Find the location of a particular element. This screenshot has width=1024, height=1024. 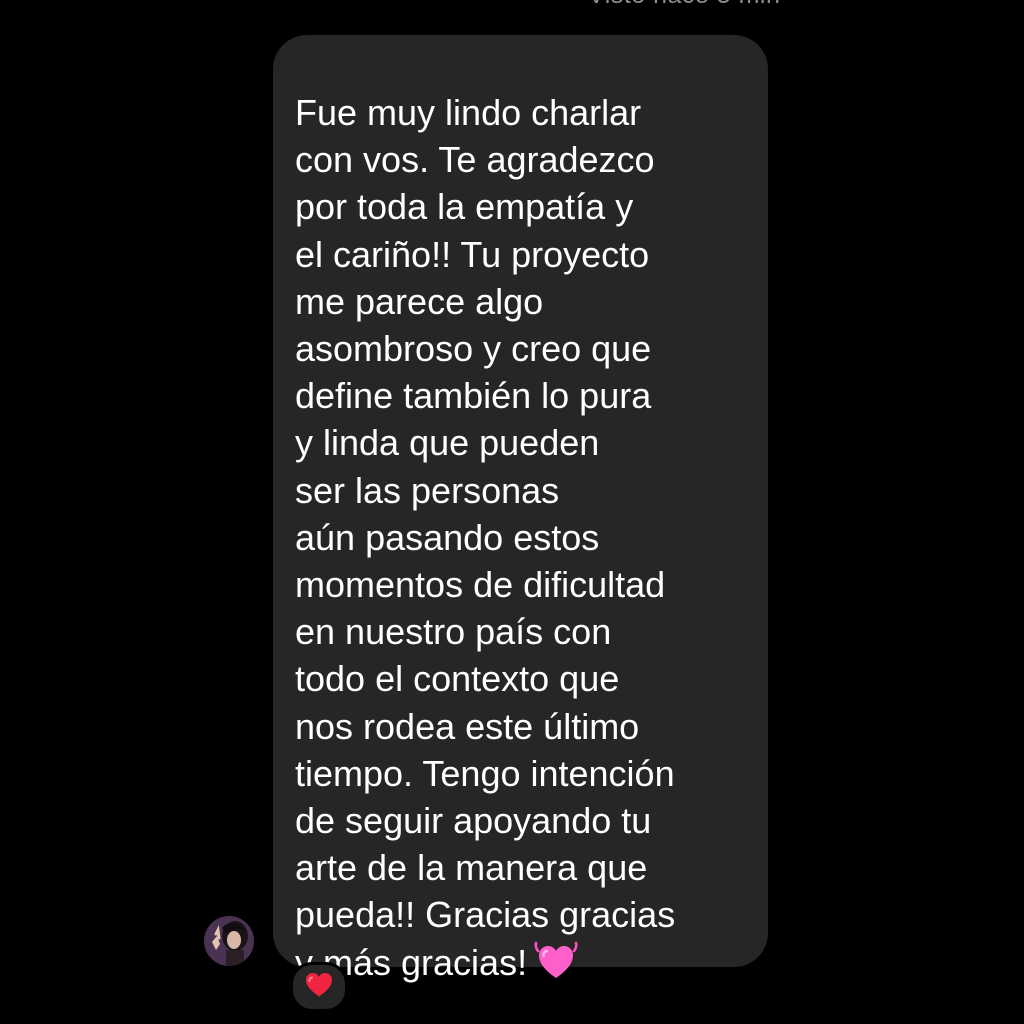

message-line: aún pasando estos is located at coordinates (447, 537).